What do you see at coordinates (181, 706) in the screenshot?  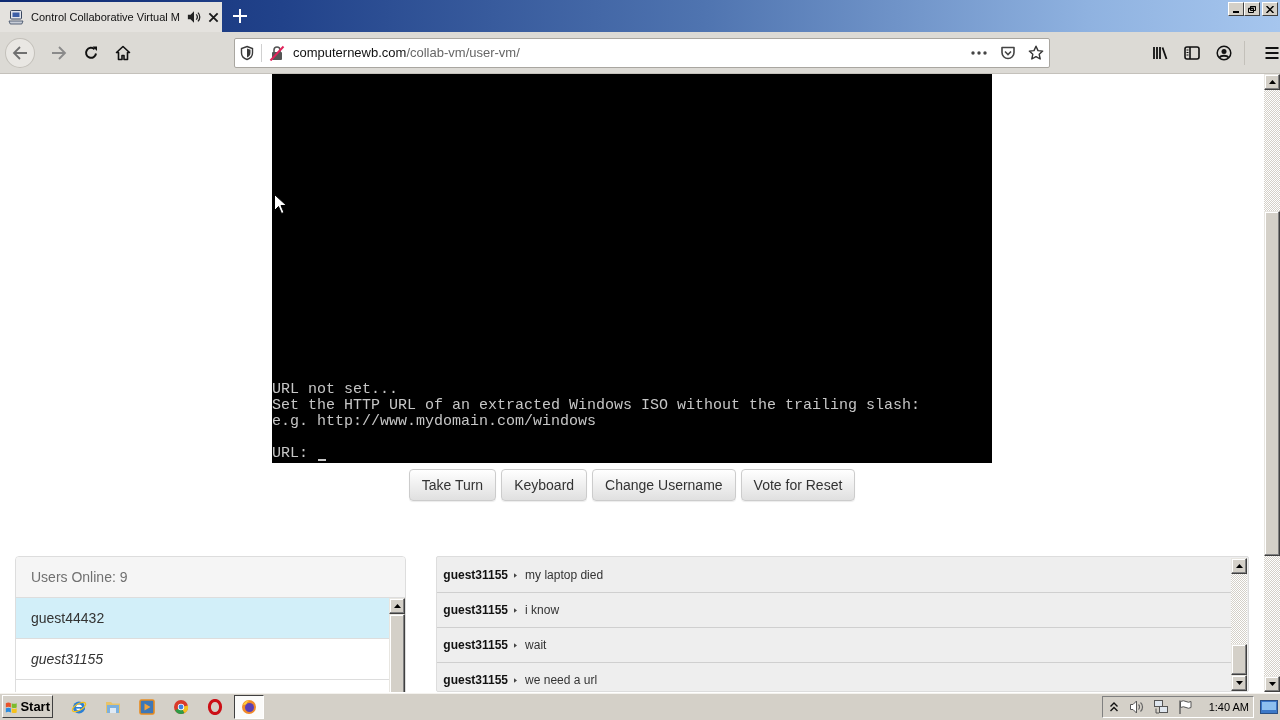 I see `circle-logo-icon` at bounding box center [181, 706].